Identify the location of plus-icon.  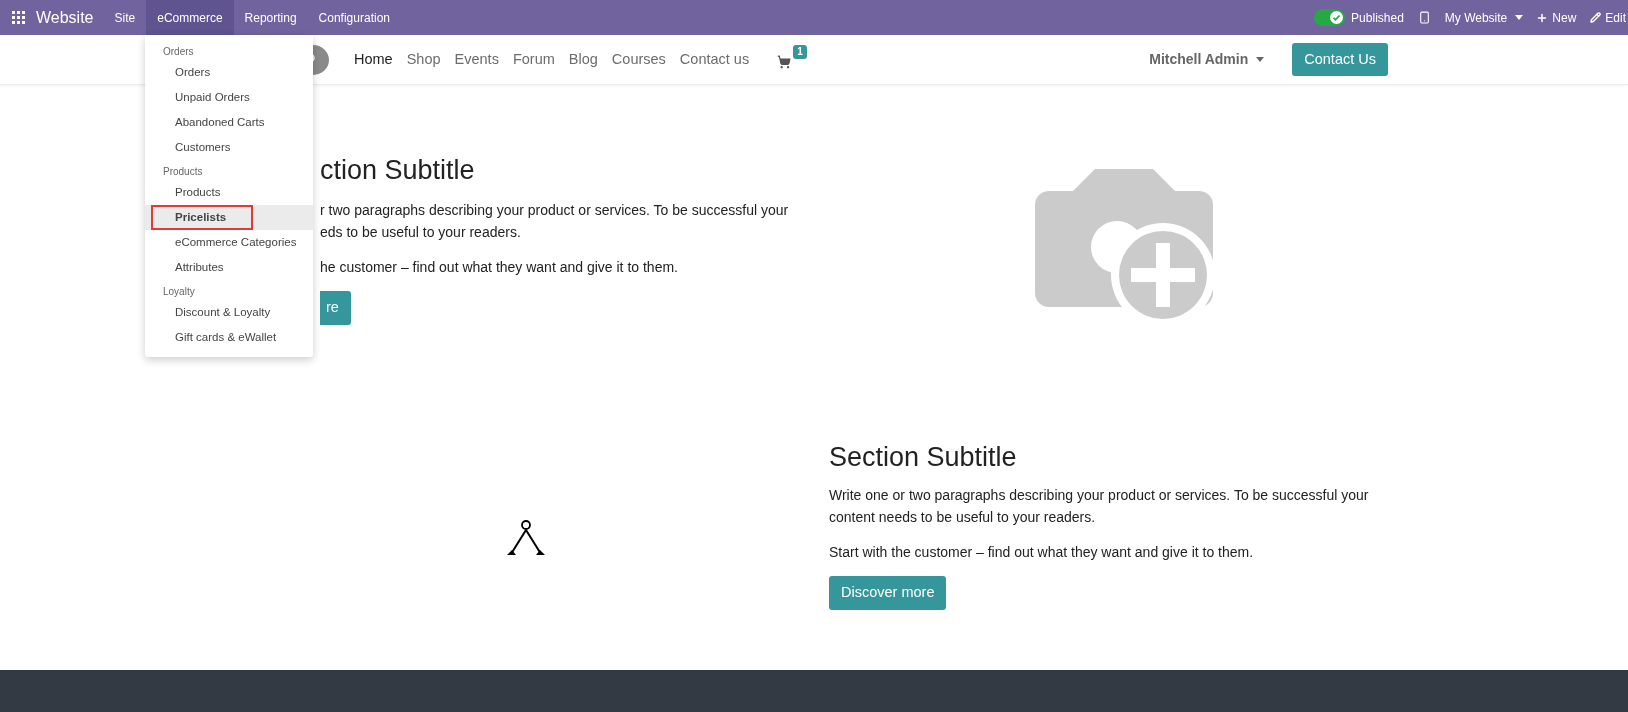
(1542, 17).